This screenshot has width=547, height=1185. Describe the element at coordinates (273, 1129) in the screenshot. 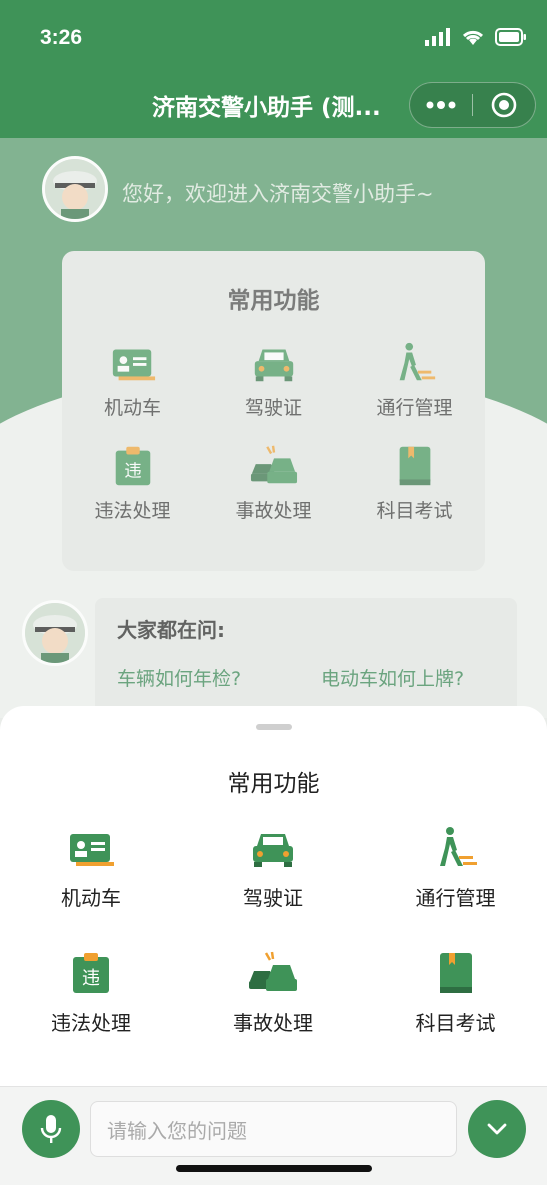

I see `question-input: 请输入您的问题` at that location.